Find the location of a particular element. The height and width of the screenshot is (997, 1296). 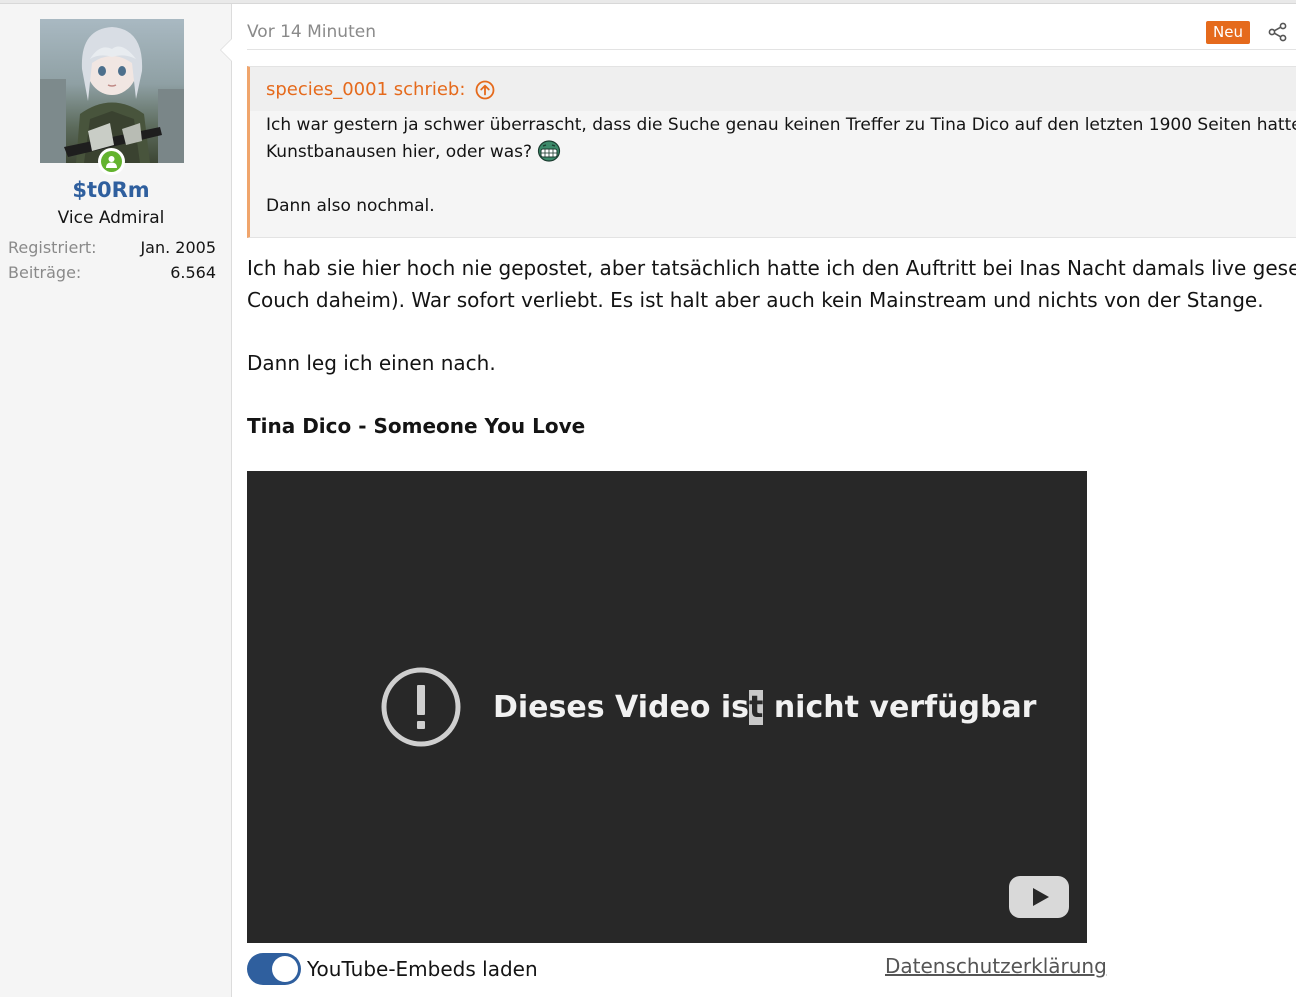

quote-header: species_0001 schrieb: is located at coordinates (380, 89).